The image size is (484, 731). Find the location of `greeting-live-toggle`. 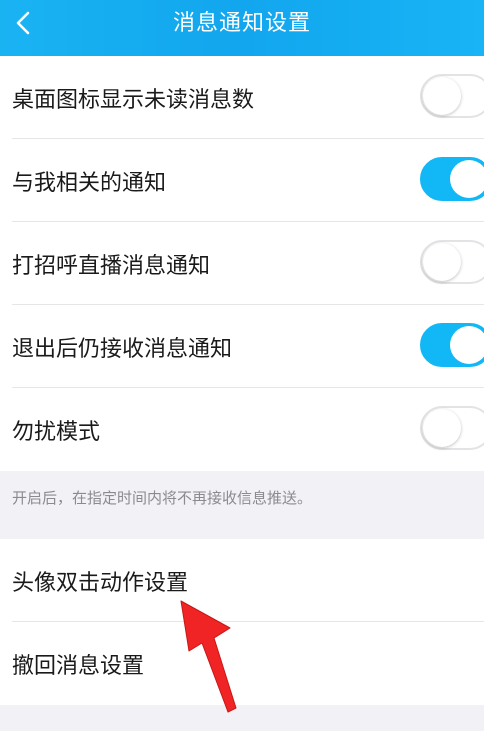

greeting-live-toggle is located at coordinates (452, 262).